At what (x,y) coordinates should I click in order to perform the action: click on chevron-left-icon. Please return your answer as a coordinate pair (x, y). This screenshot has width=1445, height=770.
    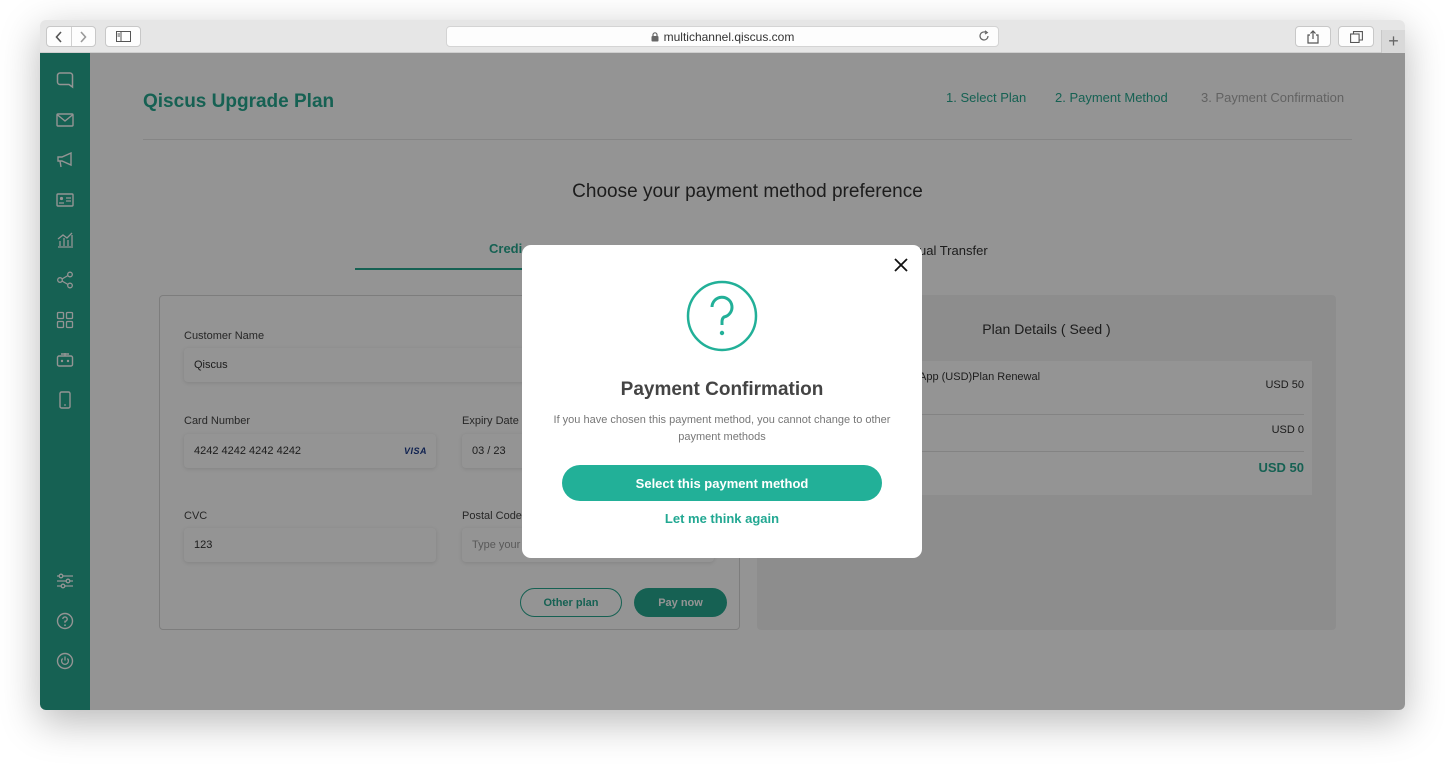
    Looking at the image, I should click on (58, 36).